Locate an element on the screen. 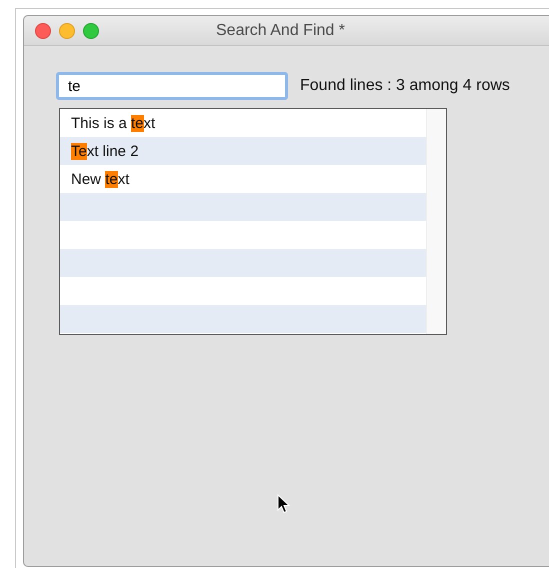  row-text: Text line 2 is located at coordinates (105, 151).